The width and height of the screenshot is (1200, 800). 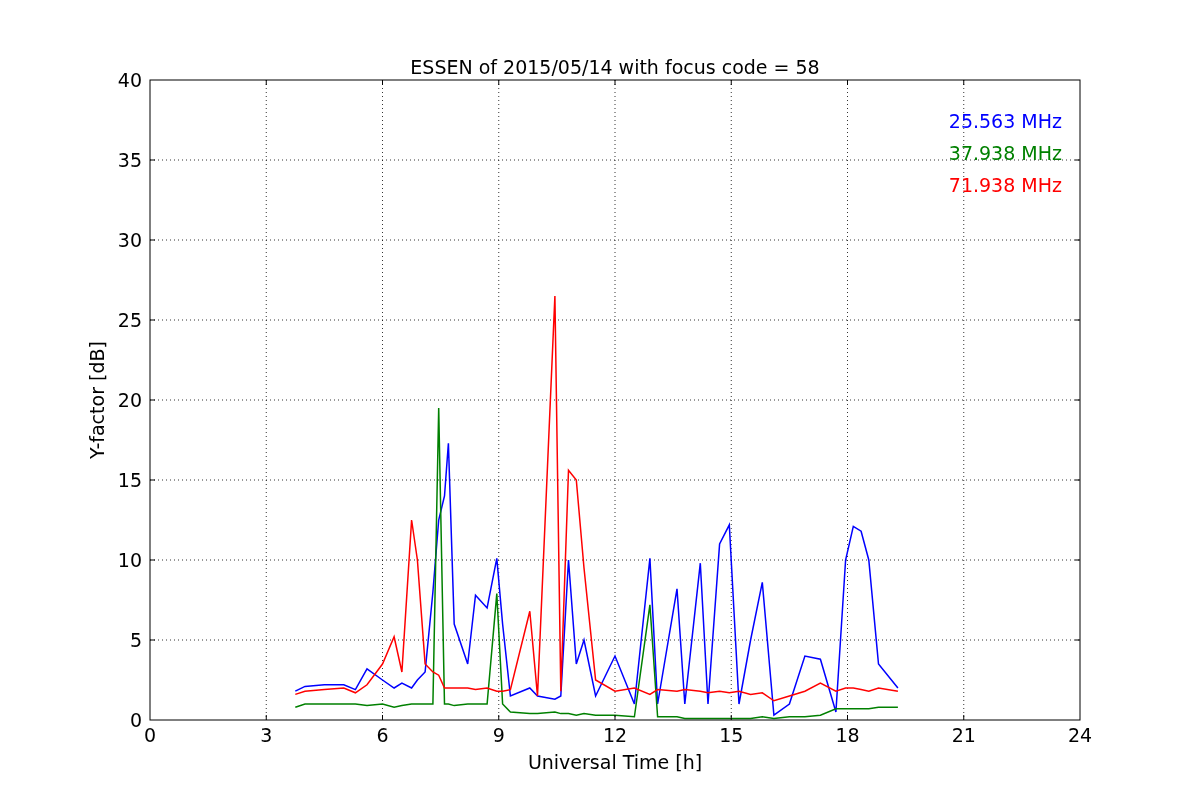 I want to click on tick-label: 5, so click(x=135, y=640).